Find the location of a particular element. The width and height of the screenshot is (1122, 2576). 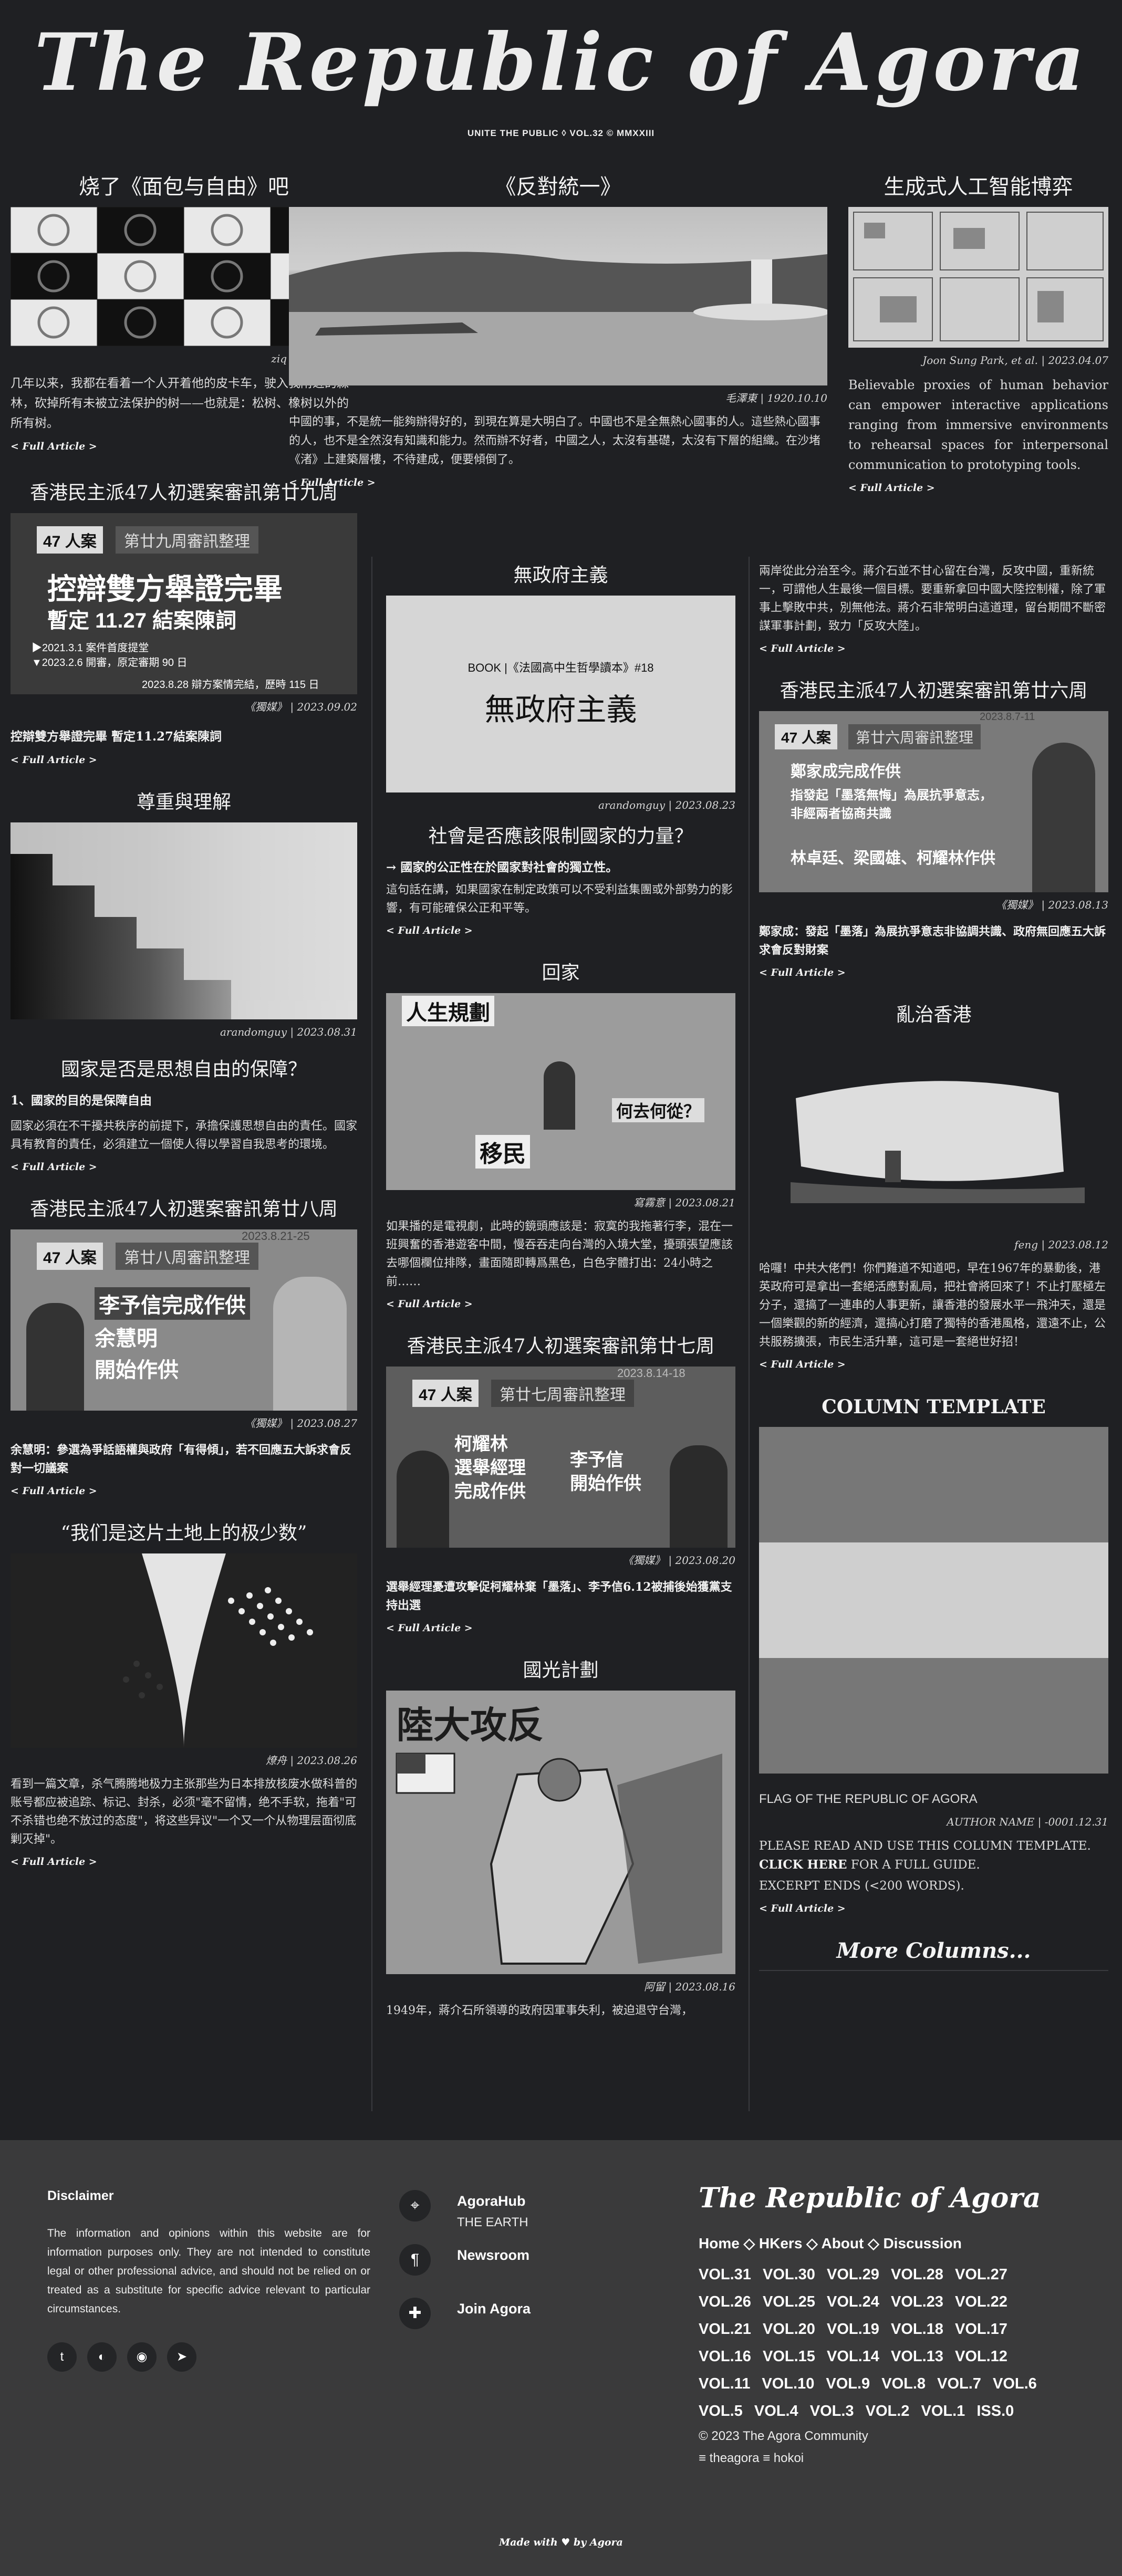

volume-link: VOL.18 is located at coordinates (917, 2329).